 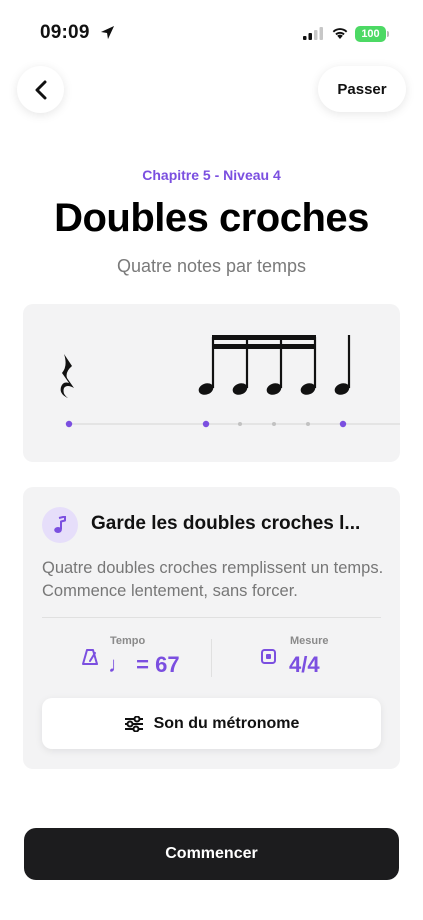 What do you see at coordinates (257, 365) in the screenshot?
I see `sixteenth-notes-group` at bounding box center [257, 365].